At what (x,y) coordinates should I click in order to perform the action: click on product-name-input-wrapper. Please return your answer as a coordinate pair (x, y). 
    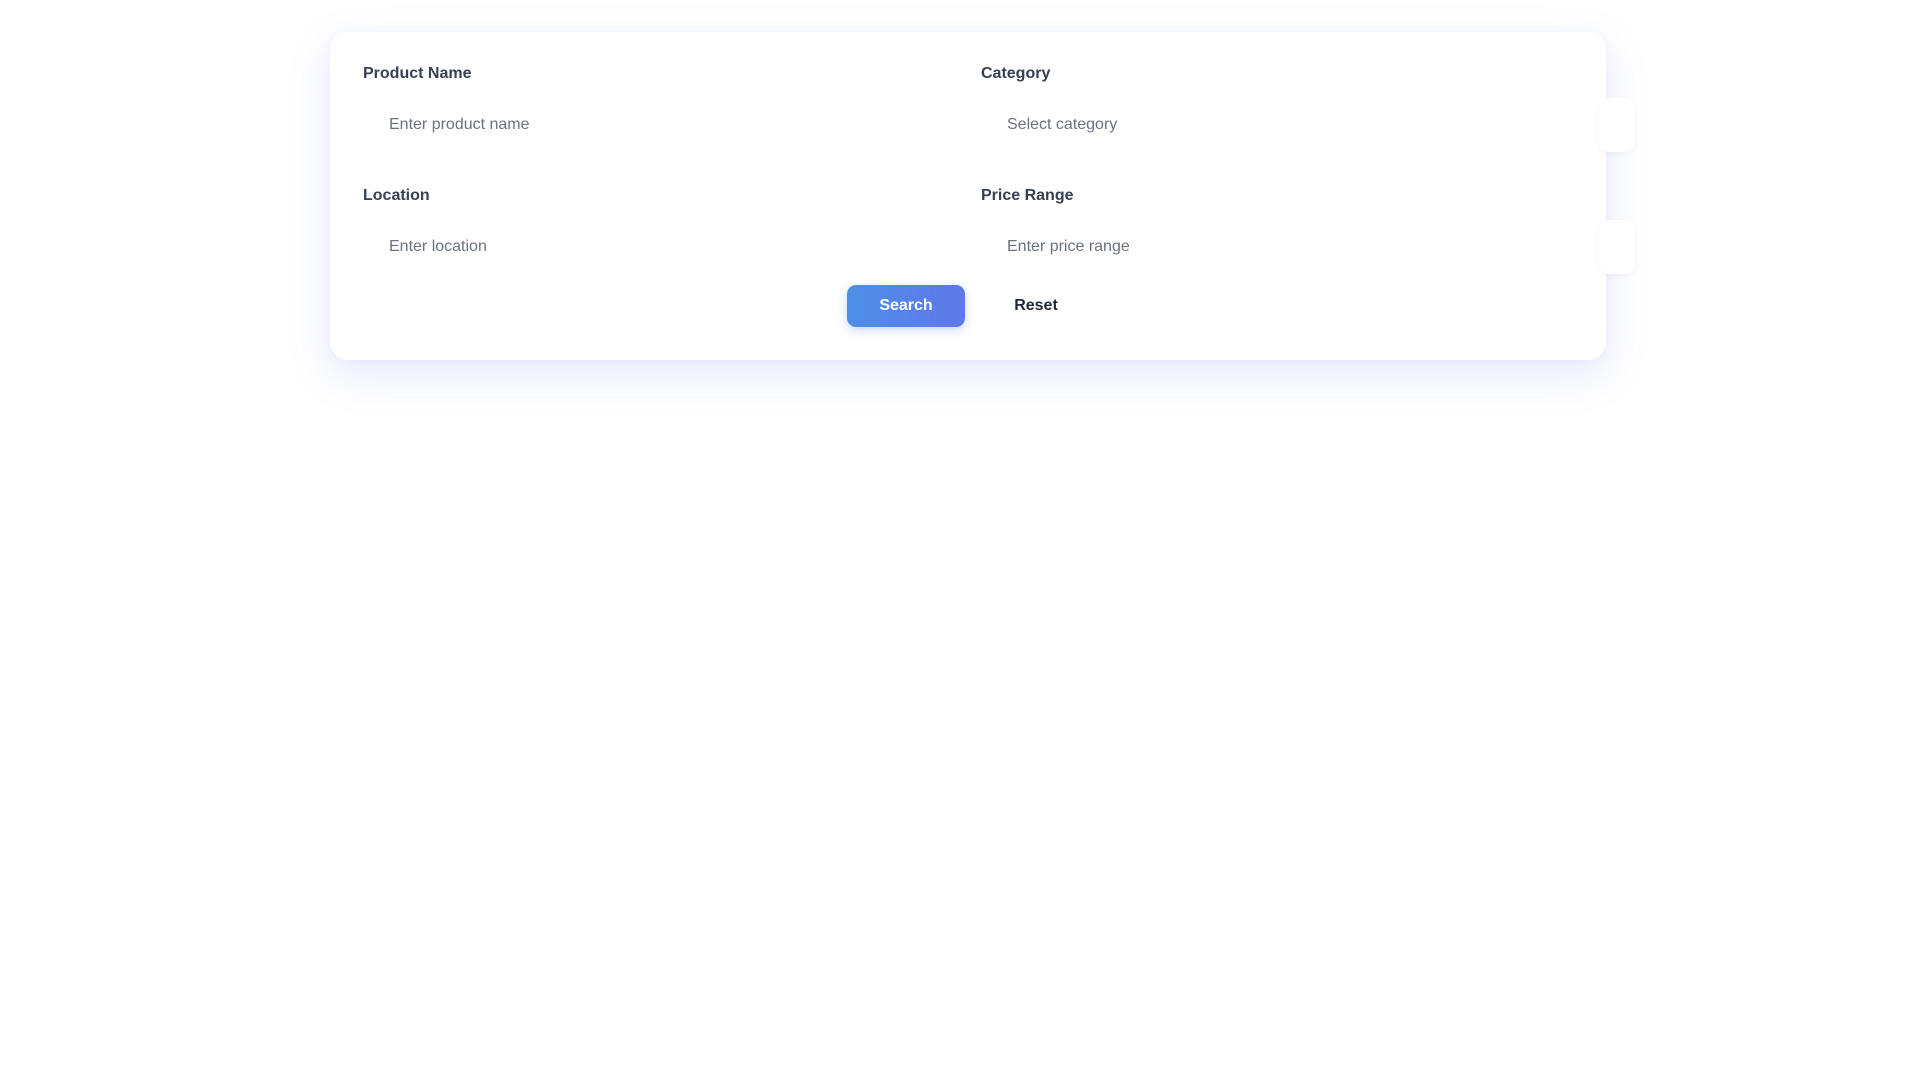
    Looking at the image, I should click on (663, 125).